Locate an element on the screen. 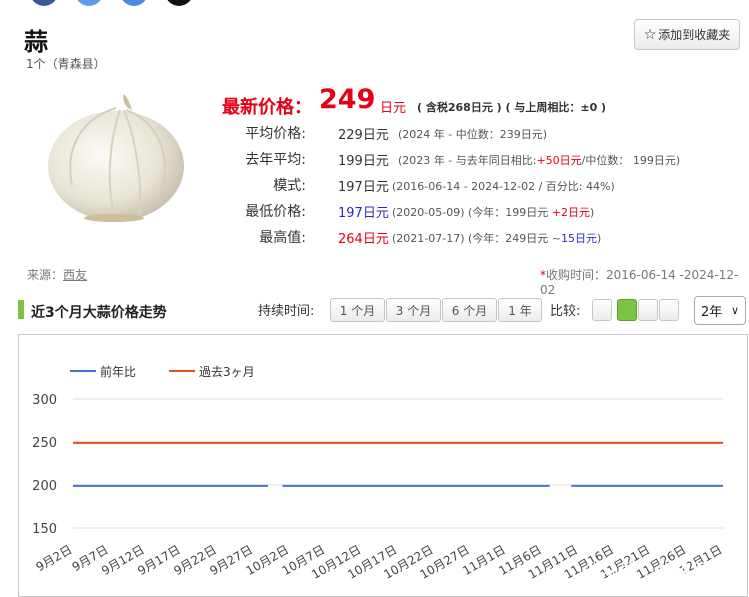  star-outline-icon: ☆ is located at coordinates (650, 34).